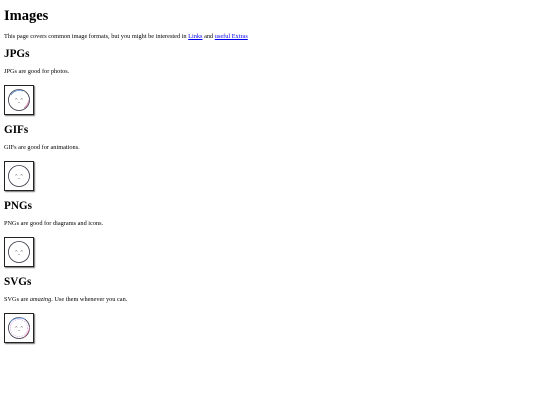 The image size is (540, 405). What do you see at coordinates (37, 71) in the screenshot?
I see `section-description: JPGs are good for photos.` at bounding box center [37, 71].